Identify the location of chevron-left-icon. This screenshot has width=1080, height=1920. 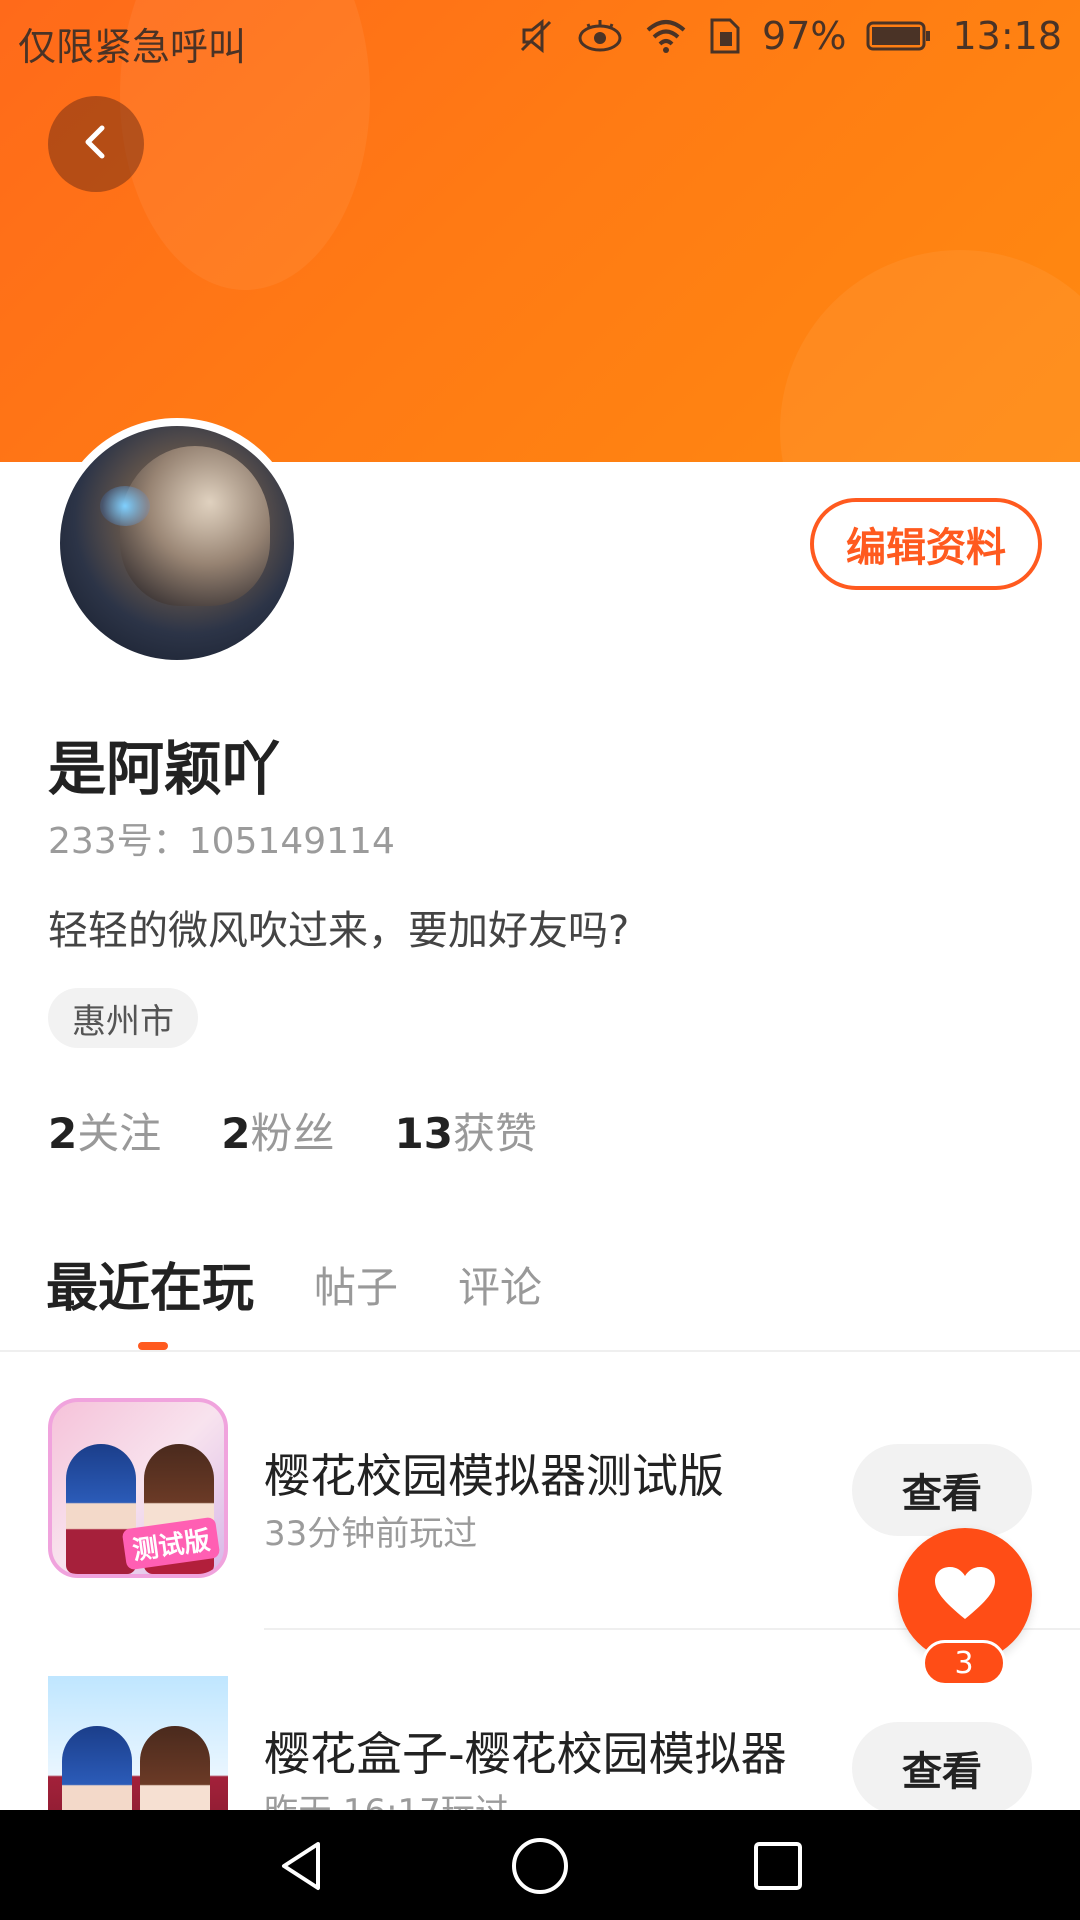
(96, 144).